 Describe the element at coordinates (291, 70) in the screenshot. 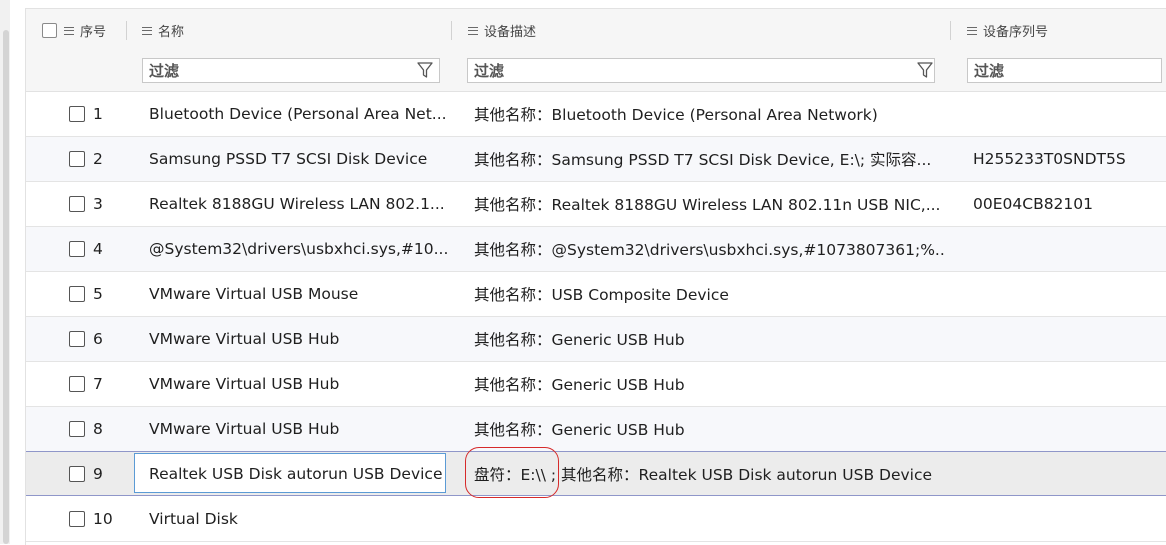

I see `name-filter-input: 过滤` at that location.